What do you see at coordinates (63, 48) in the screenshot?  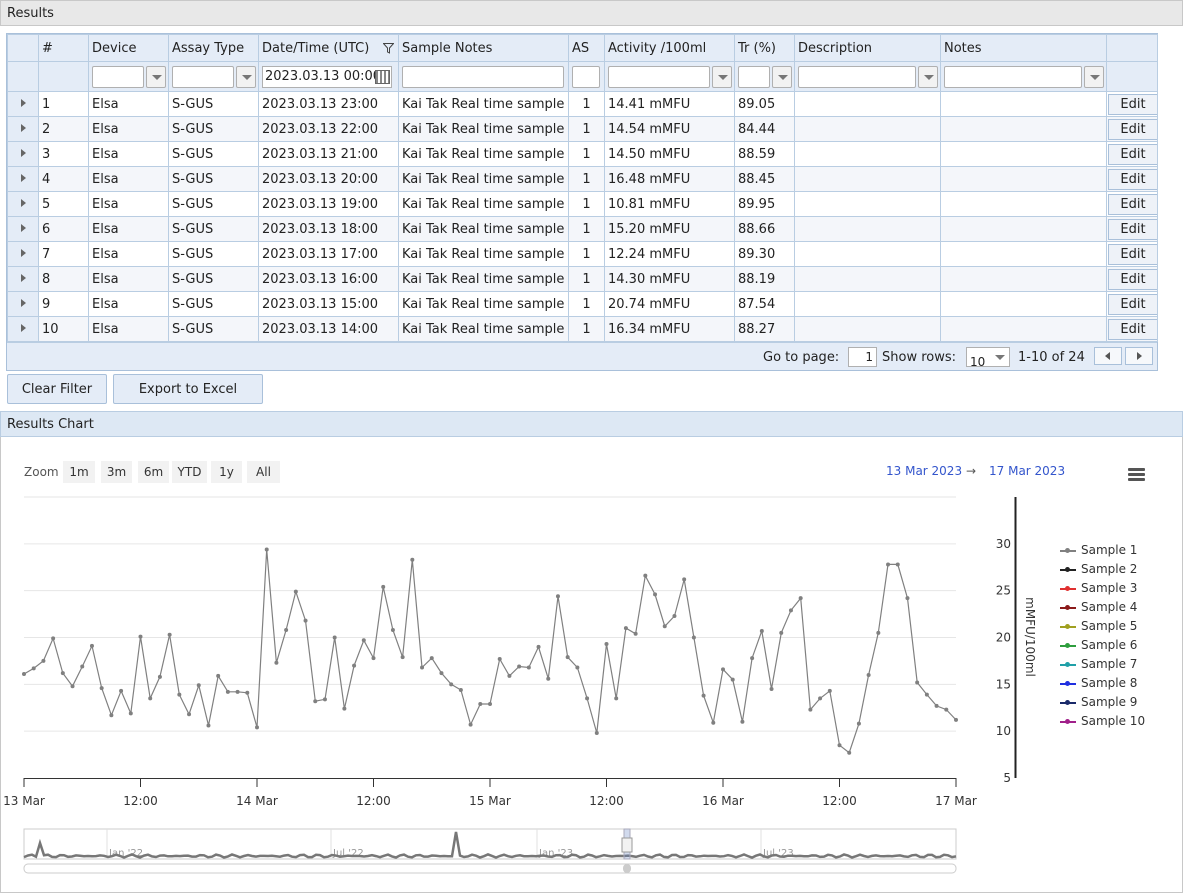 I see `col-header-number: #` at bounding box center [63, 48].